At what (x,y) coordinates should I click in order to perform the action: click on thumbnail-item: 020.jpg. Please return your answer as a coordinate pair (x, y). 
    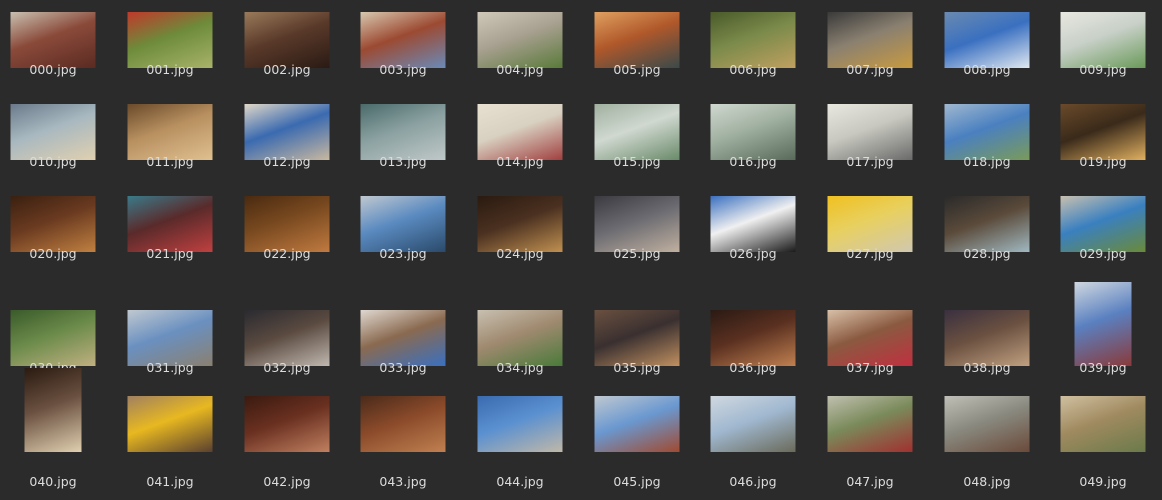
    Looking at the image, I should click on (54, 244).